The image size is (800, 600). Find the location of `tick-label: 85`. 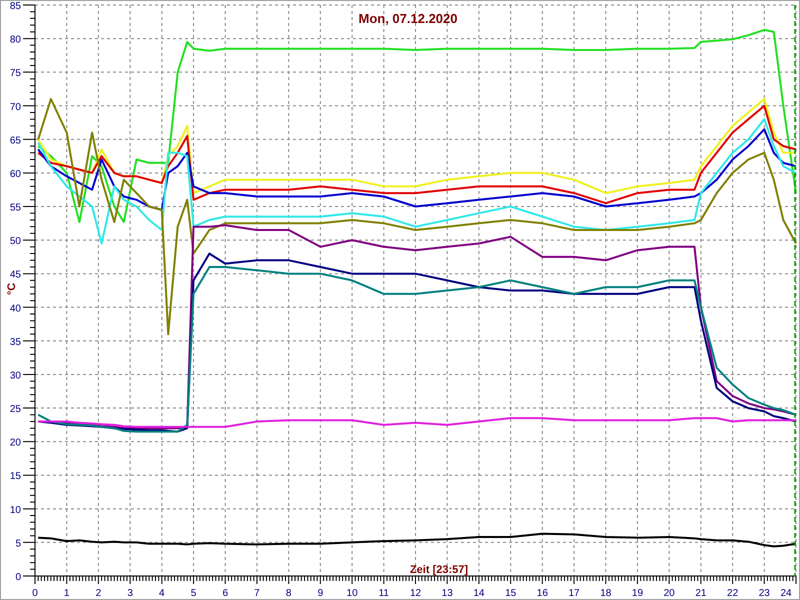

tick-label: 85 is located at coordinates (15, 6).